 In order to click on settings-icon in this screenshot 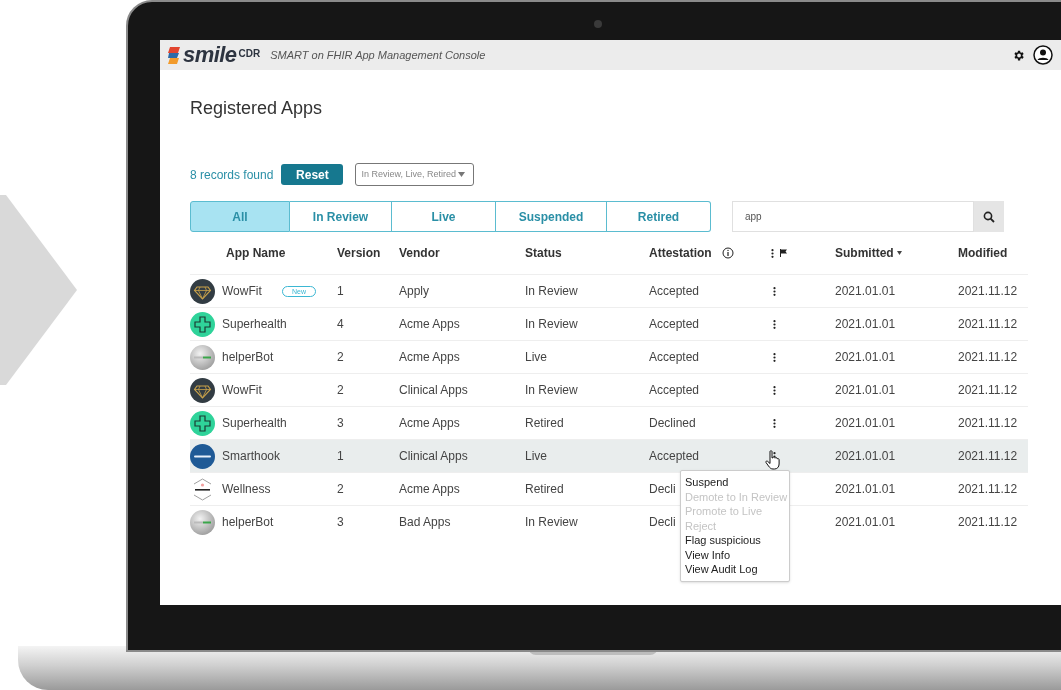, I will do `click(1018, 55)`.